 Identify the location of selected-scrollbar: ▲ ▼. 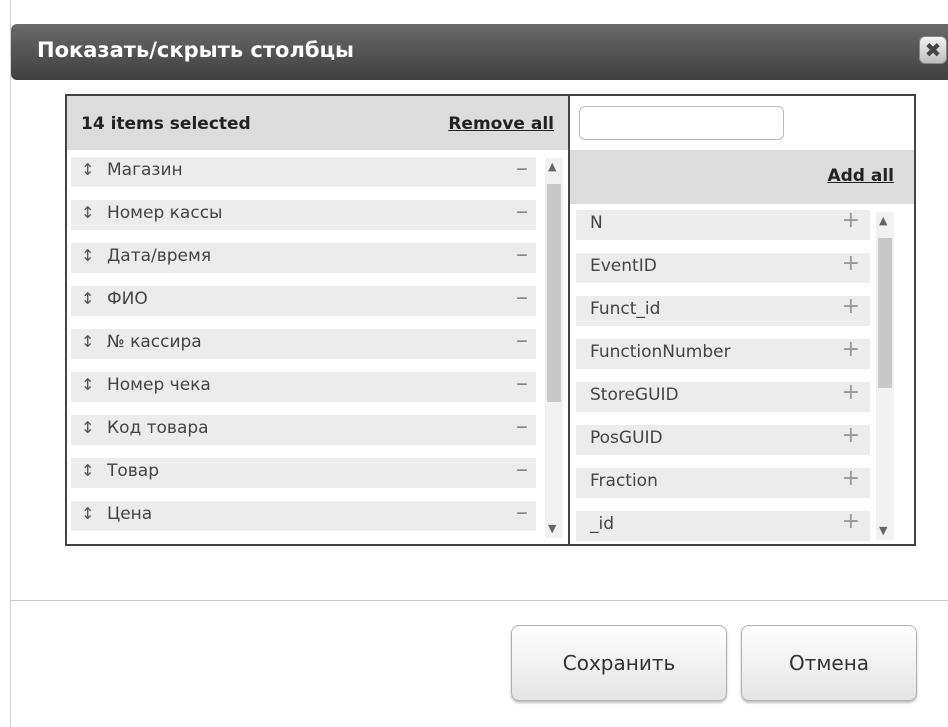
(554, 348).